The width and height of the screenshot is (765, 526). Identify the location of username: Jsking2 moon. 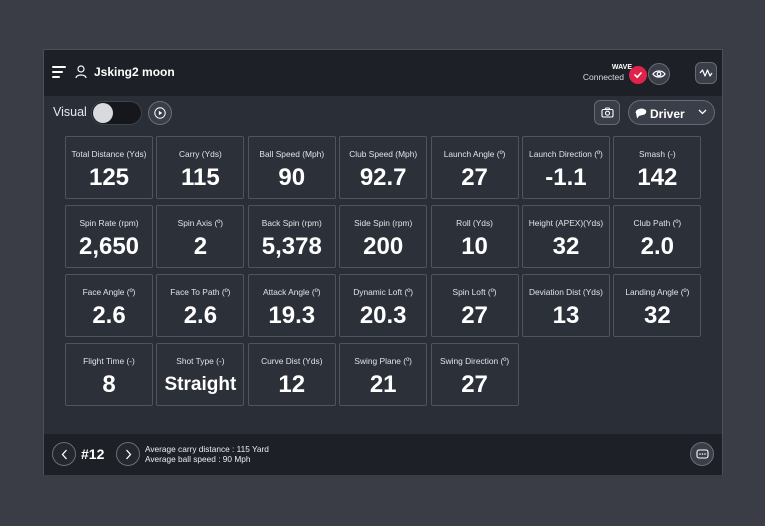
(134, 72).